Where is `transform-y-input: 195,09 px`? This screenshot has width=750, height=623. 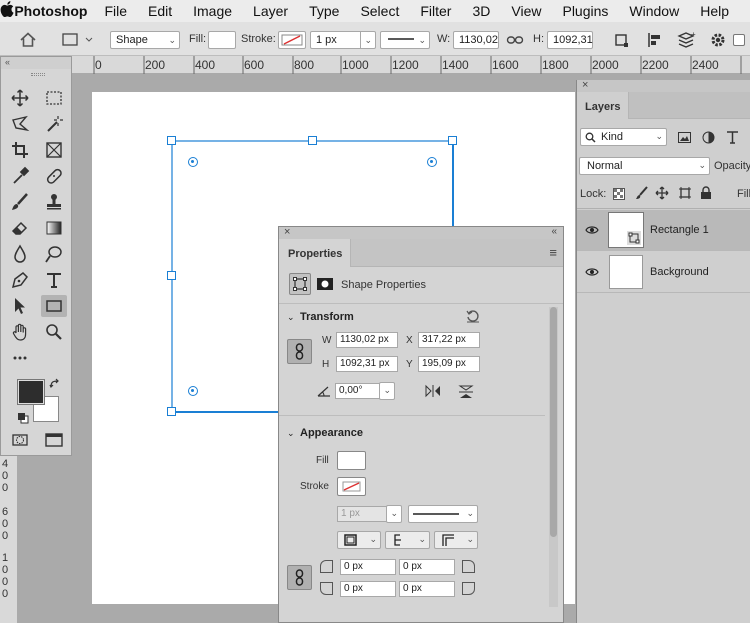
transform-y-input: 195,09 px is located at coordinates (449, 364).